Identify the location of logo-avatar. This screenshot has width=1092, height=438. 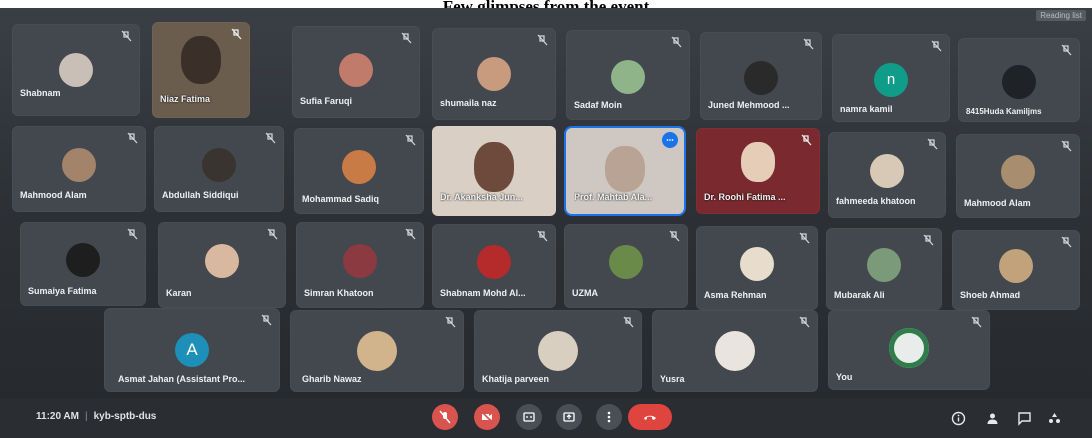
(909, 348).